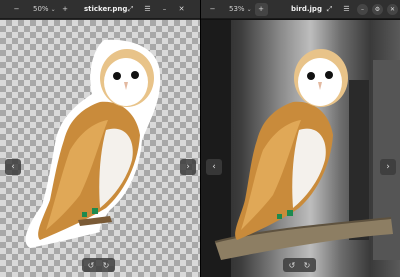 Image resolution: width=400 pixels, height=277 pixels. I want to click on settings-icon: ⚙, so click(377, 9).